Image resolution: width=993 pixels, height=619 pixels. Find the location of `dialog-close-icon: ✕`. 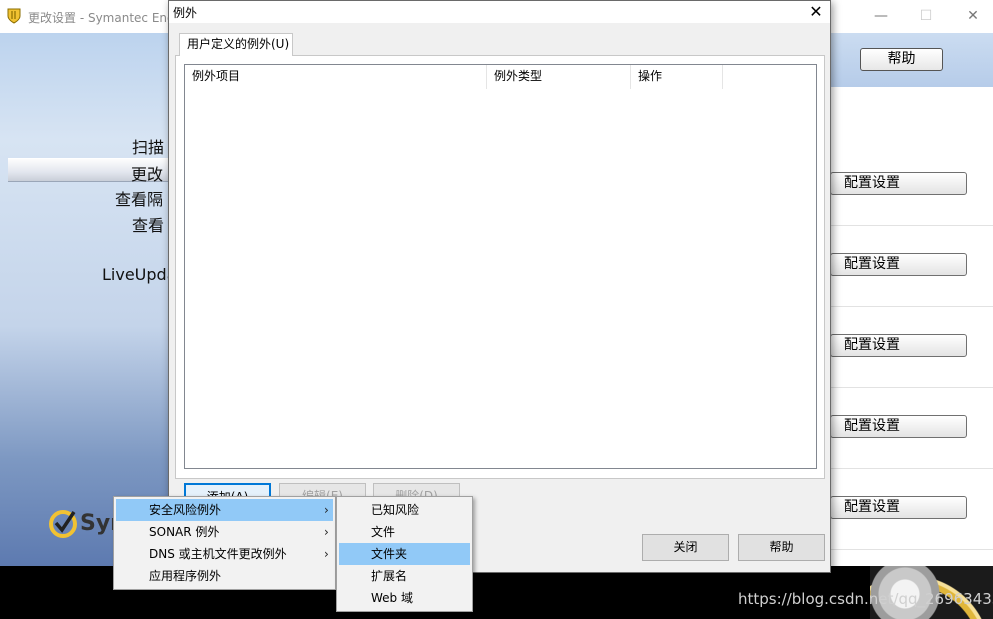

dialog-close-icon: ✕ is located at coordinates (816, 12).